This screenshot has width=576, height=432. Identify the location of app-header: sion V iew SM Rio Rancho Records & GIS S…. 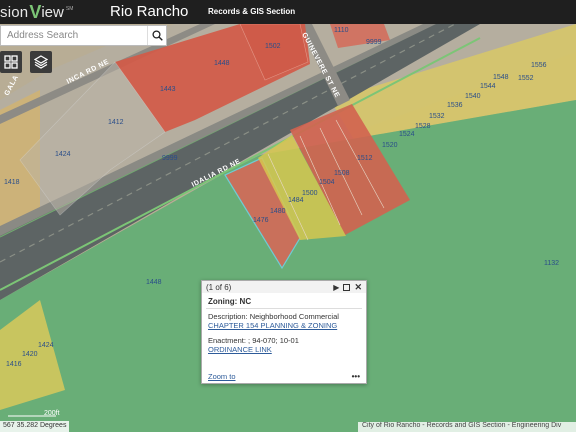
(288, 12).